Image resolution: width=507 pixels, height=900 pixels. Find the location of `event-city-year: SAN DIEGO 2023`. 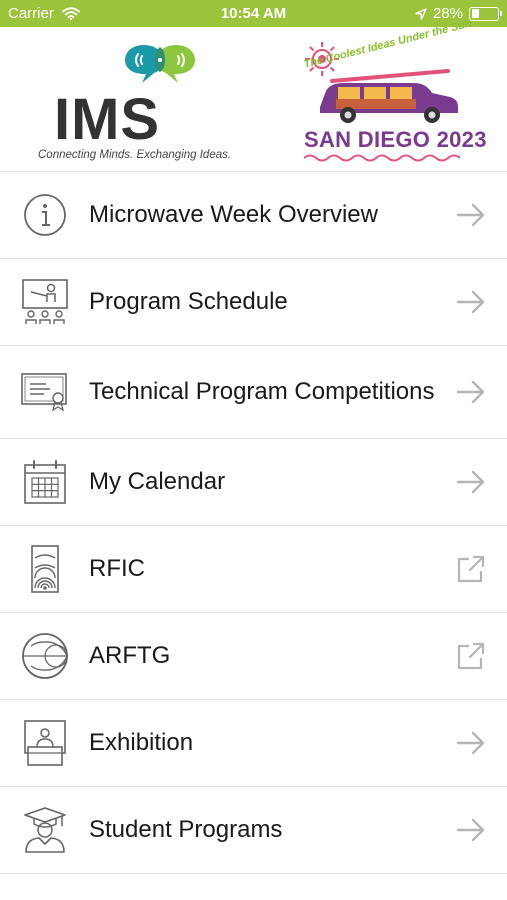

event-city-year: SAN DIEGO 2023 is located at coordinates (395, 140).